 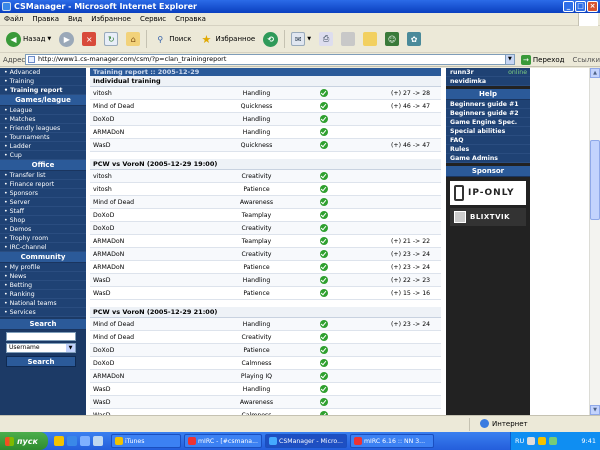 I want to click on back-button: ◀ Назад ▼, so click(x=28, y=39).